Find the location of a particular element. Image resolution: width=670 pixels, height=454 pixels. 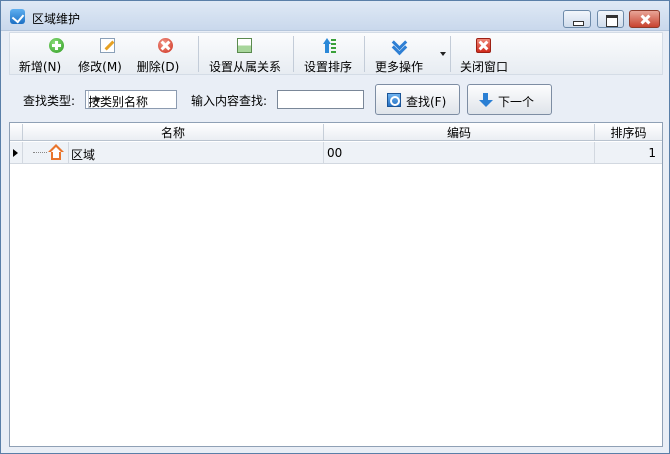

search-input is located at coordinates (320, 99).